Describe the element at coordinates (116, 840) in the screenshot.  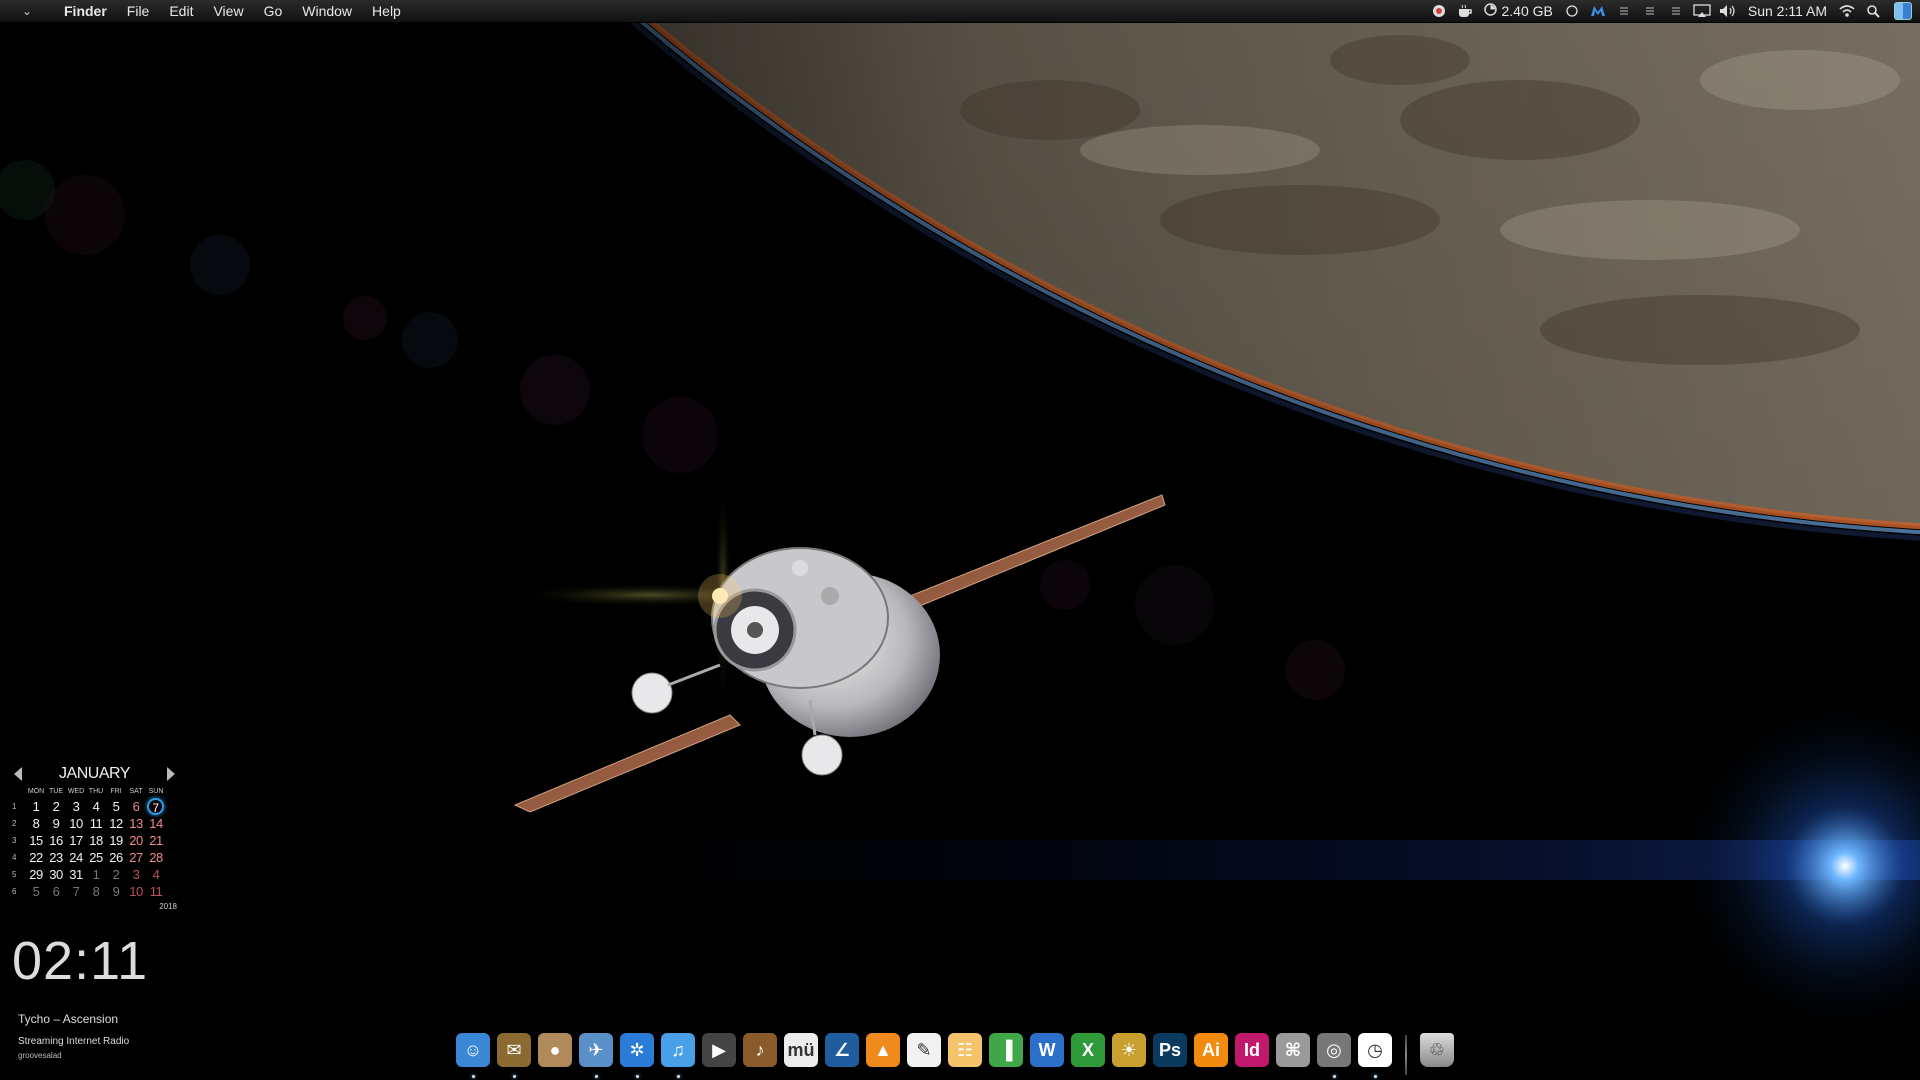
I see `calendar-day: 19` at that location.